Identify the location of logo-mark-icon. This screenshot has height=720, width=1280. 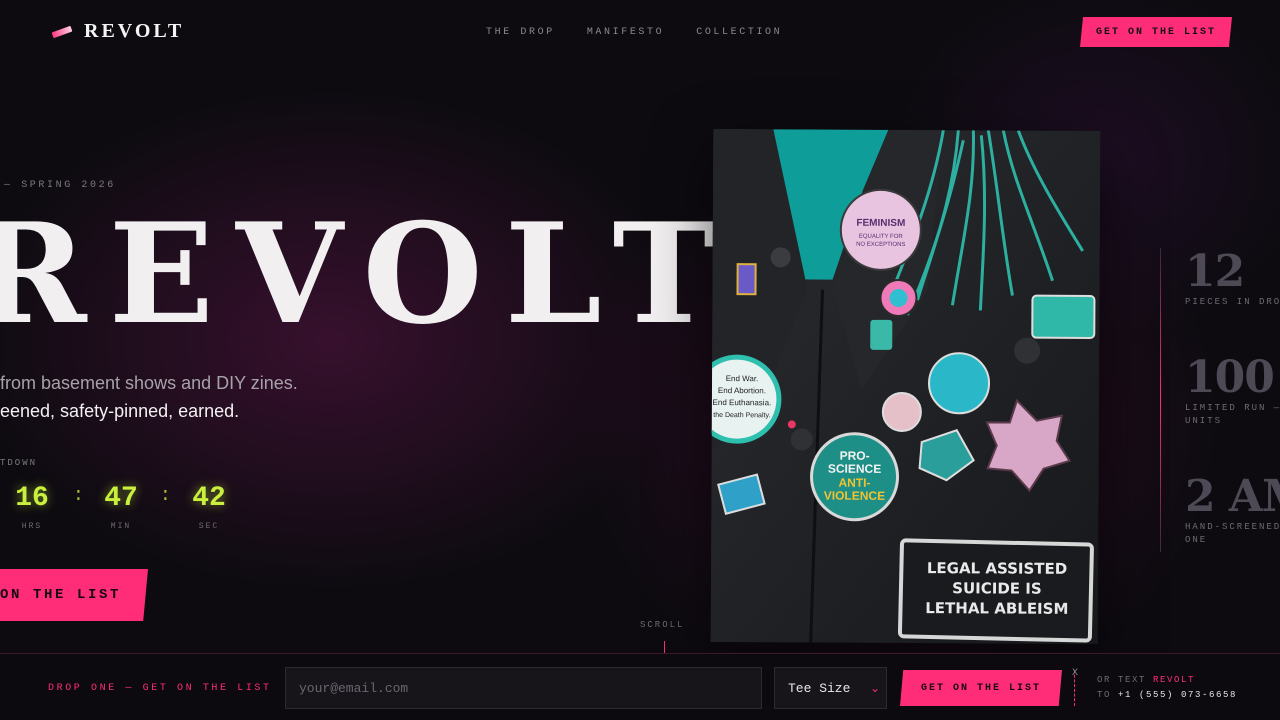
(62, 31).